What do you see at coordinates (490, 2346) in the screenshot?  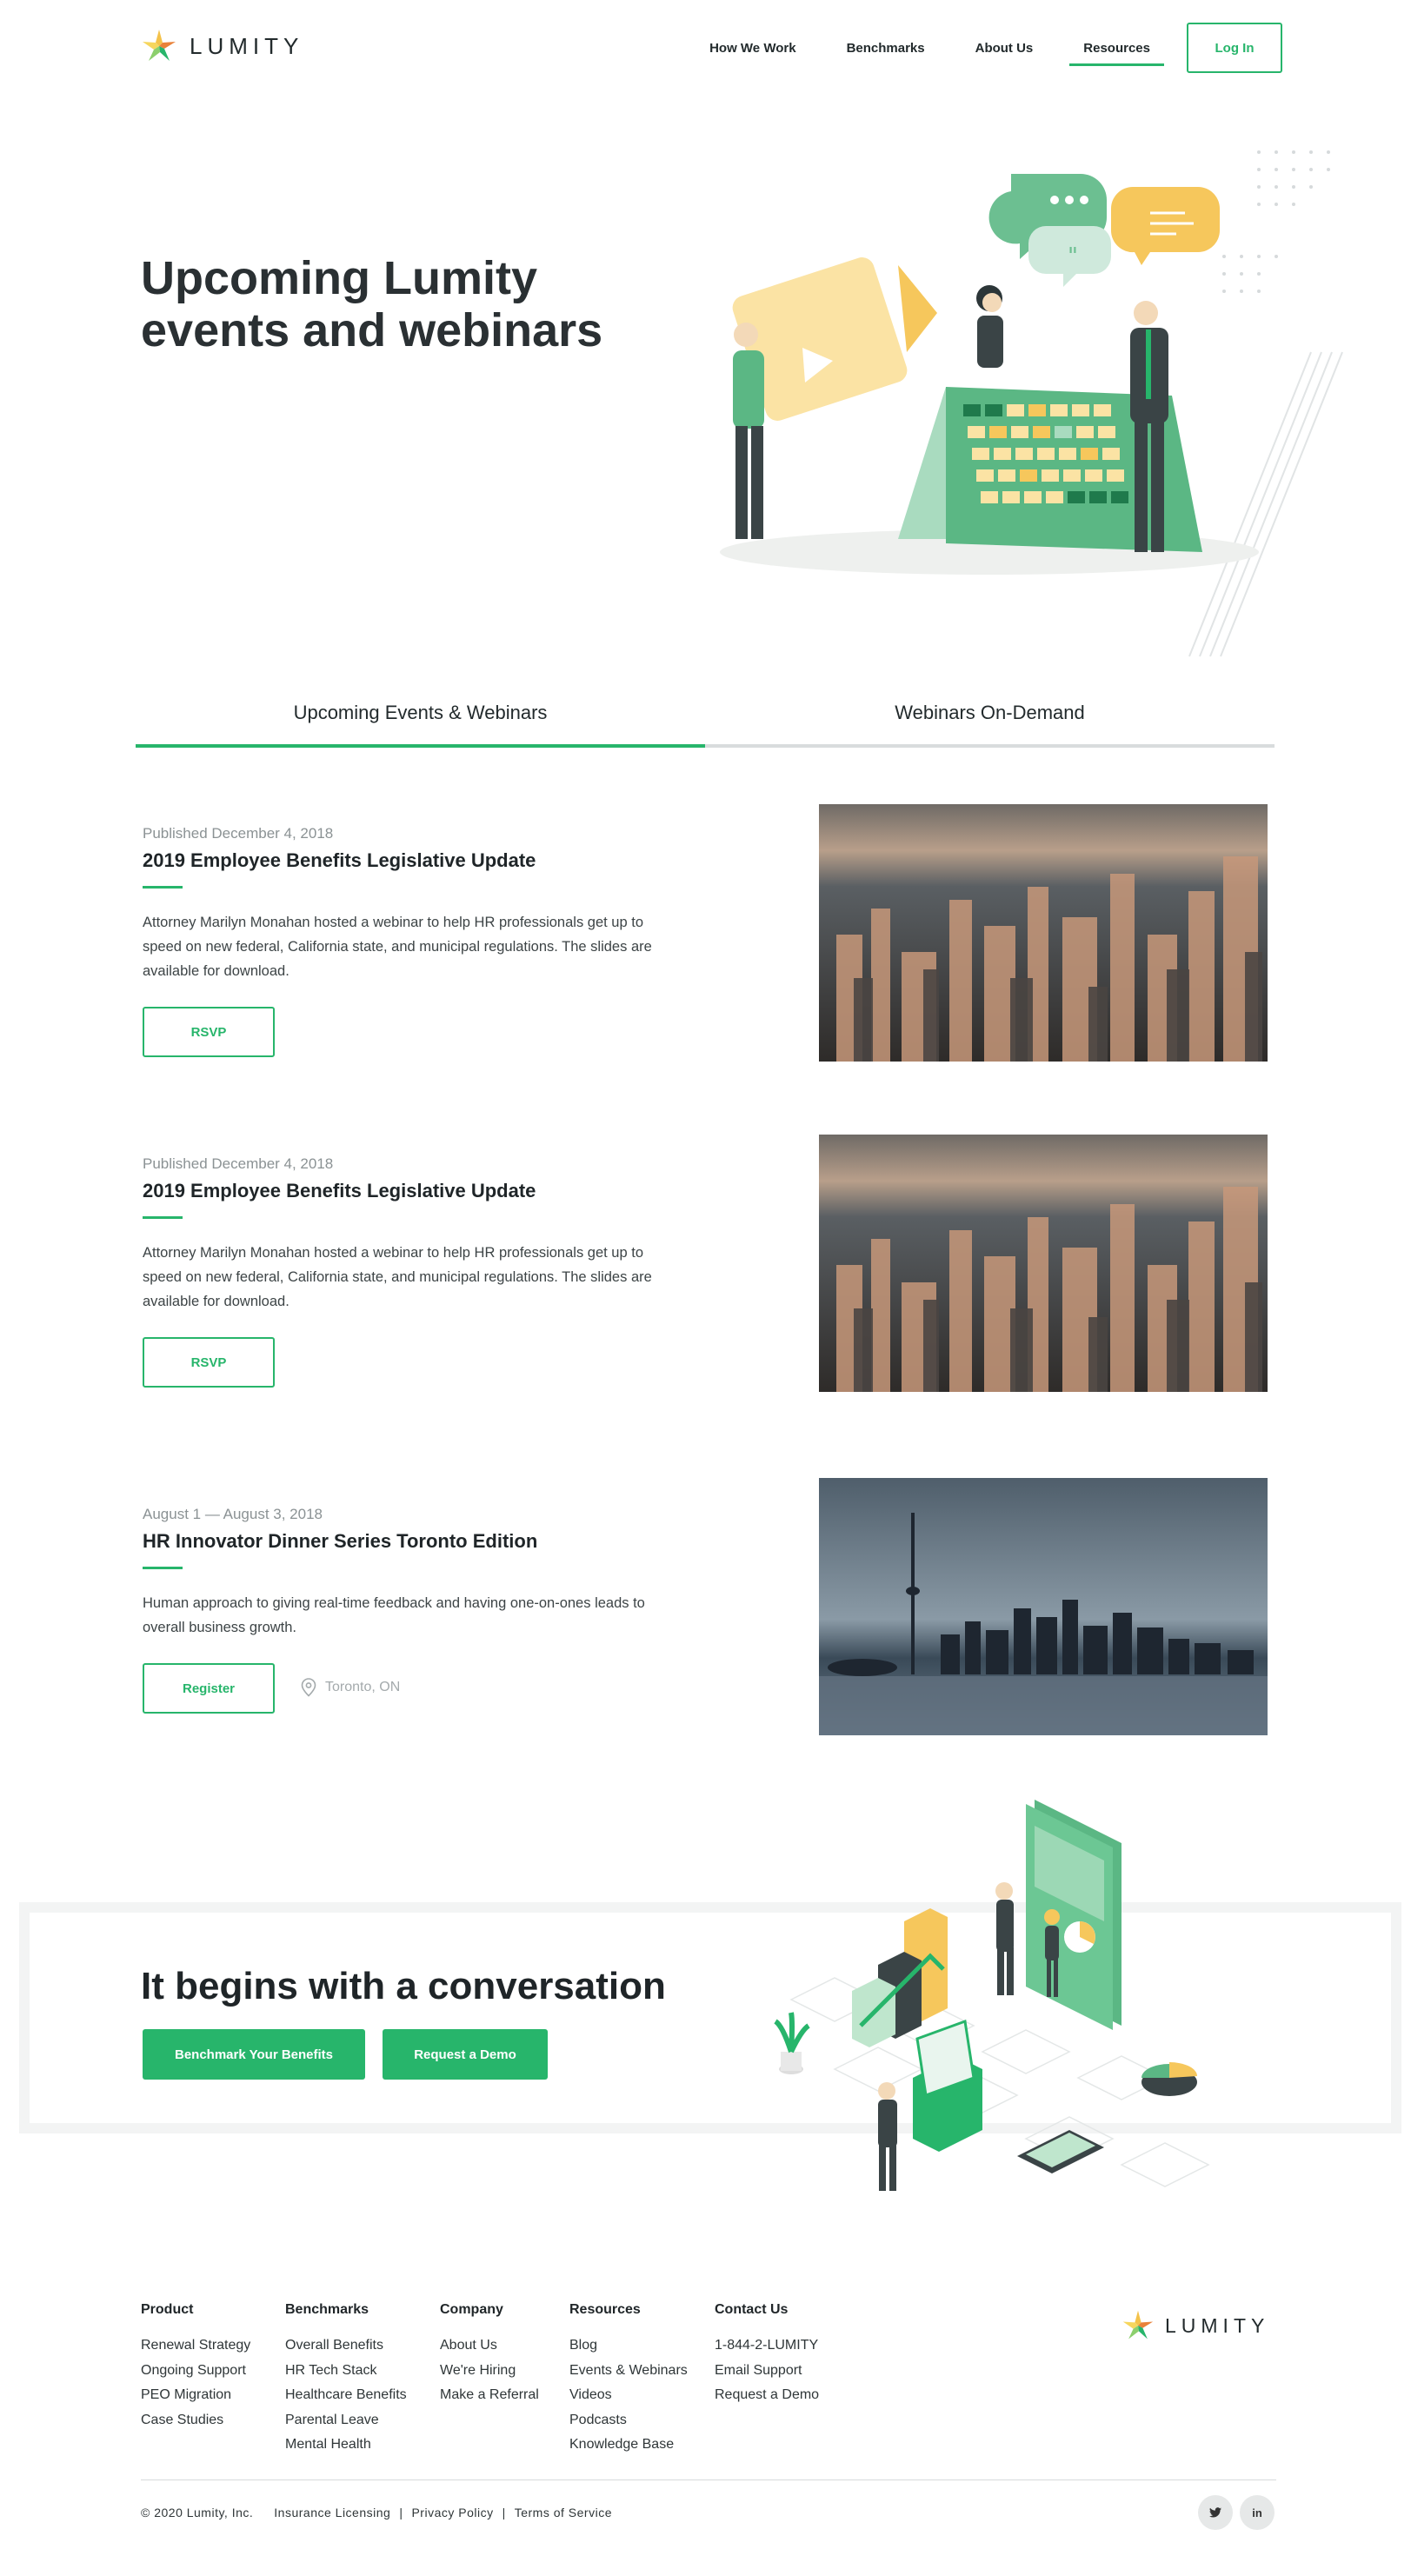 I see `footer-link: About Us` at bounding box center [490, 2346].